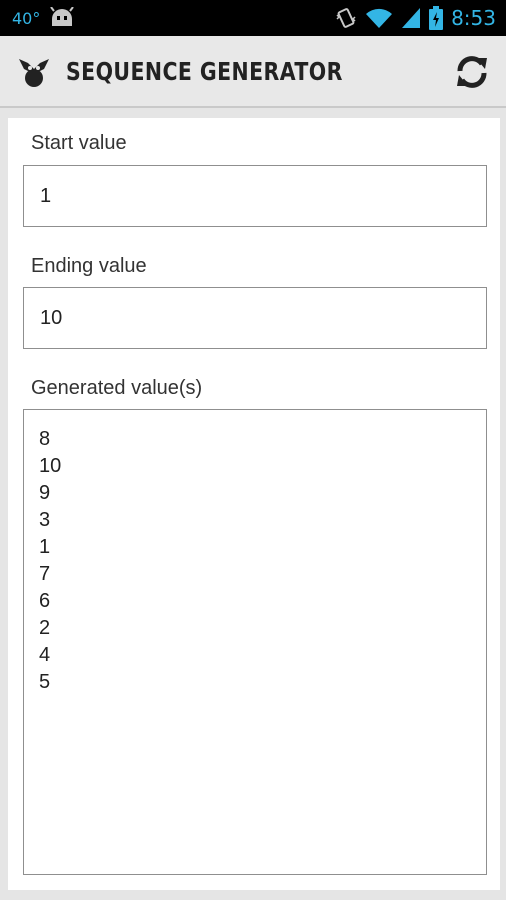  I want to click on refresh-icon, so click(472, 72).